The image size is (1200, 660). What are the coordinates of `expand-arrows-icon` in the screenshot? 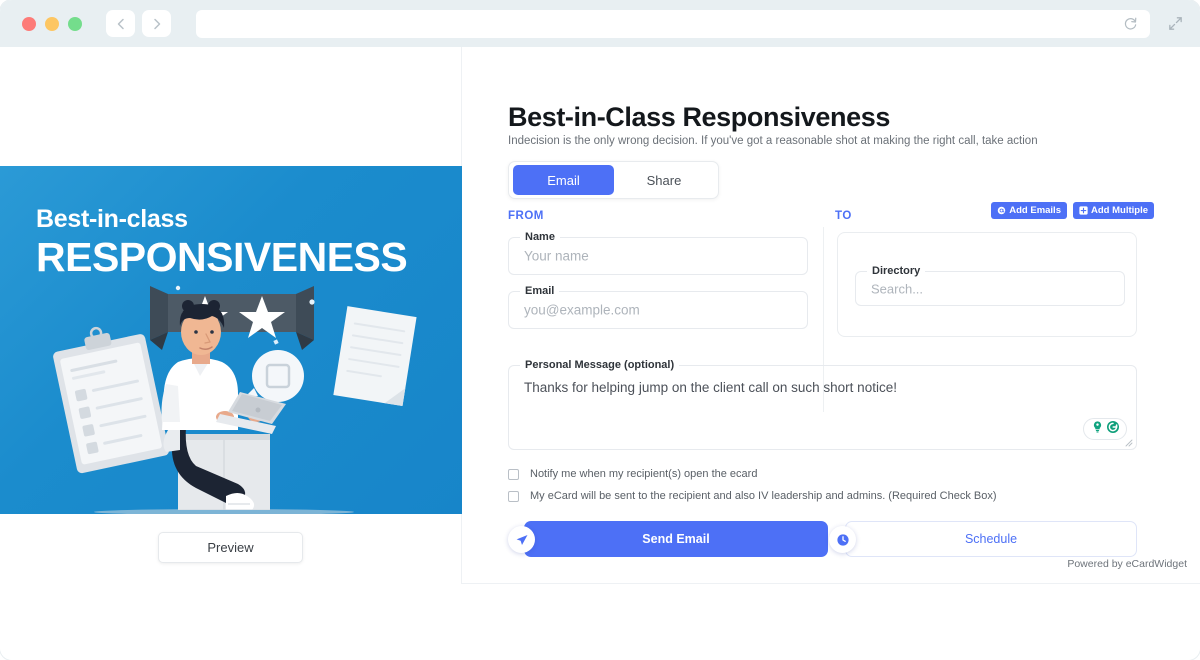 It's located at (1175, 23).